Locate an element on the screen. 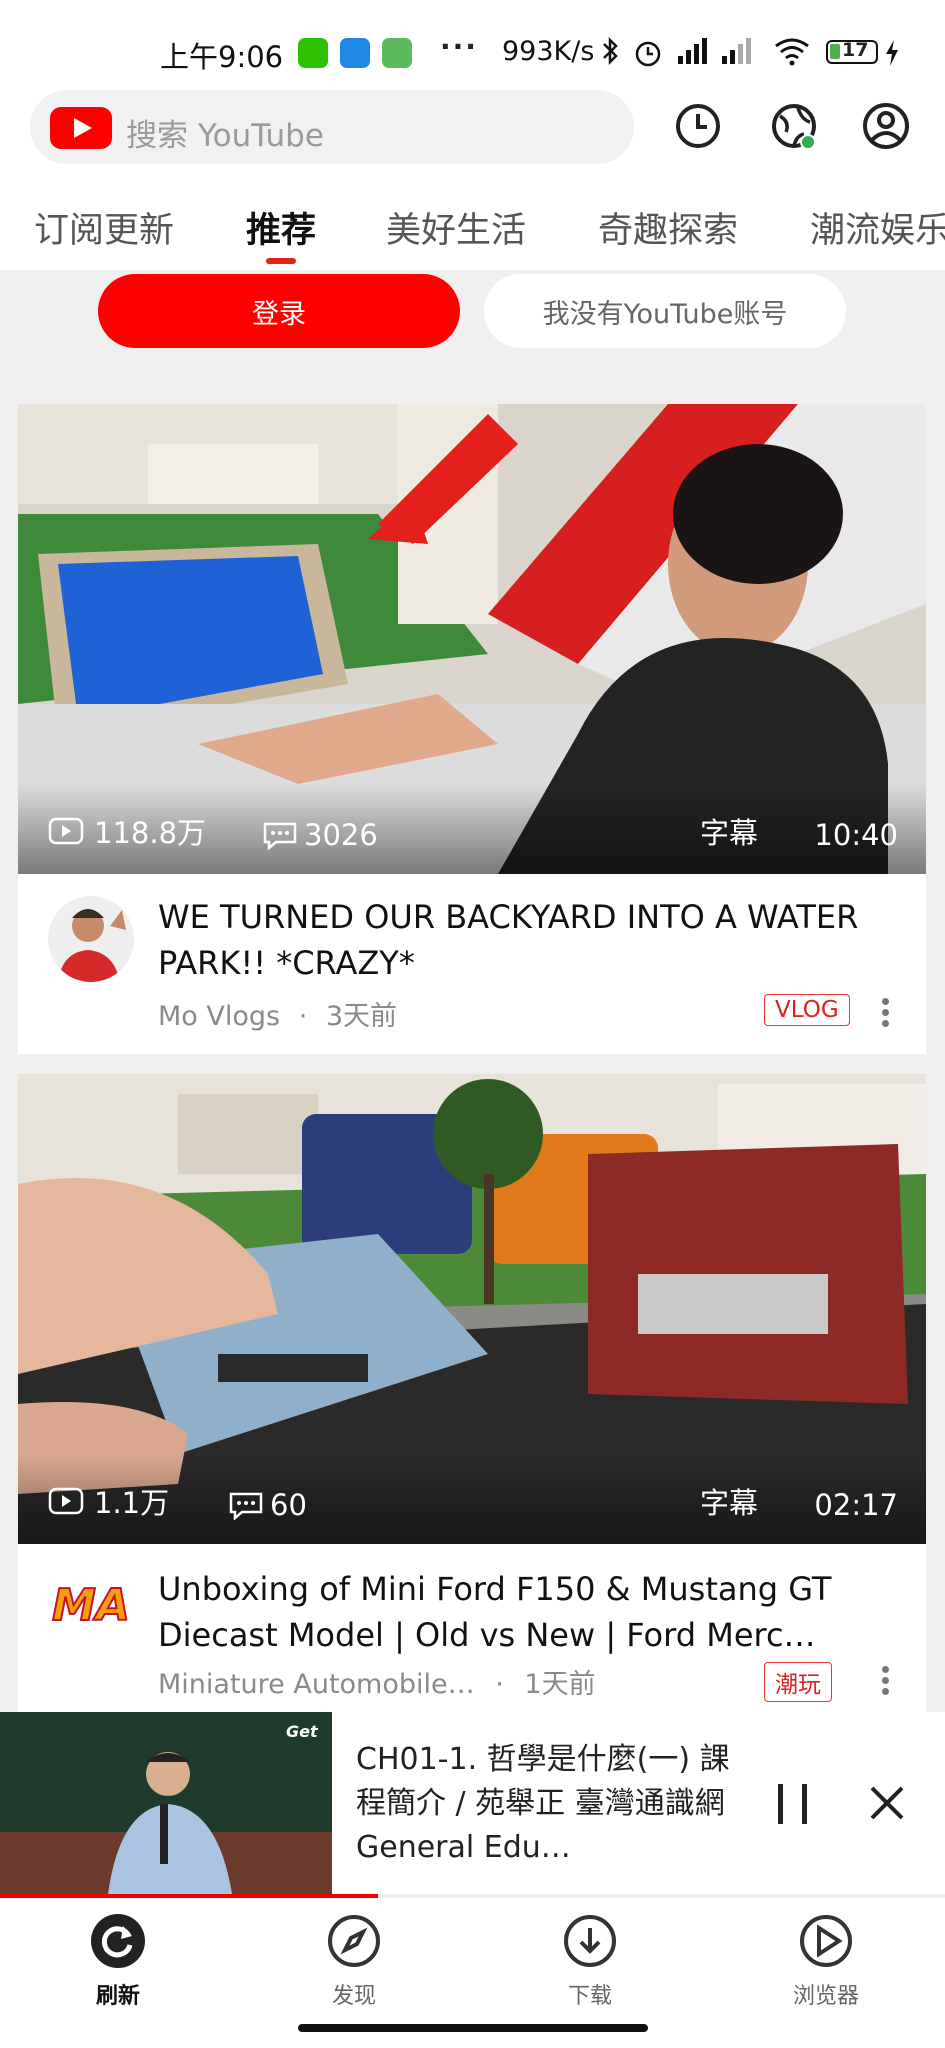 The height and width of the screenshot is (2048, 945). channel-logo-text: MA is located at coordinates (91, 1605).